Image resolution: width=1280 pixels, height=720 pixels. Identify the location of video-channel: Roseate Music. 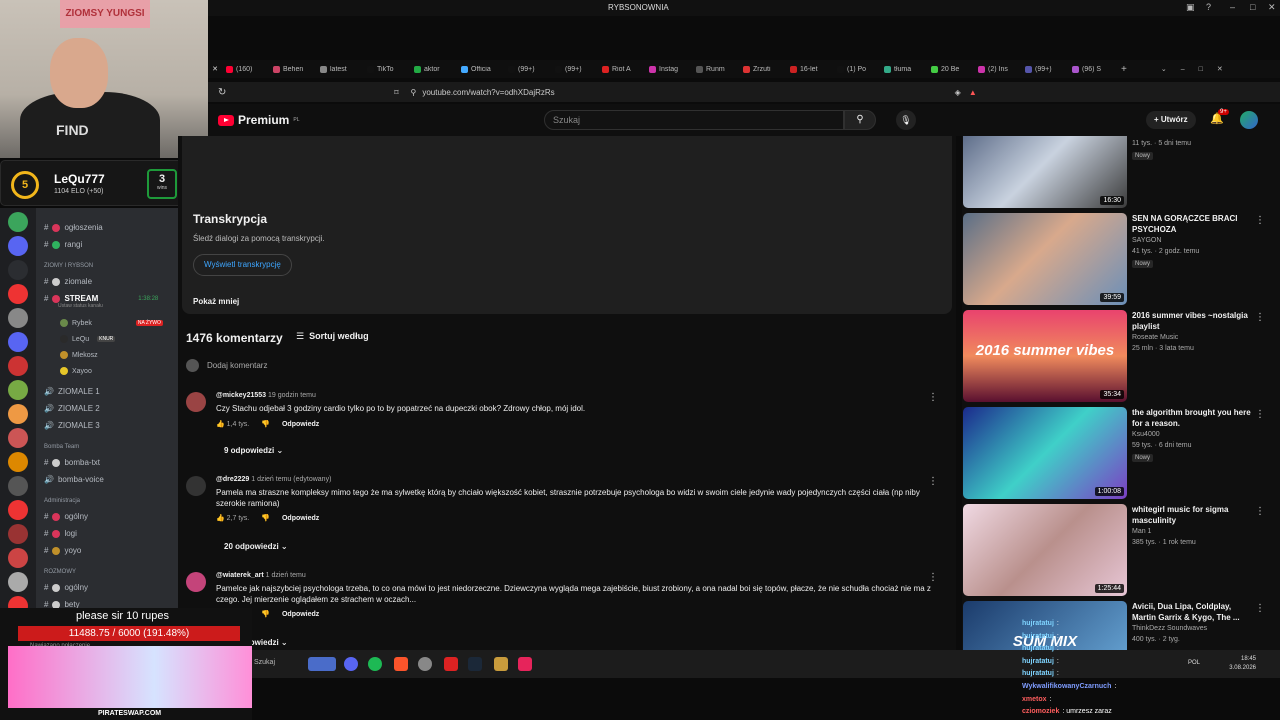
(1155, 337).